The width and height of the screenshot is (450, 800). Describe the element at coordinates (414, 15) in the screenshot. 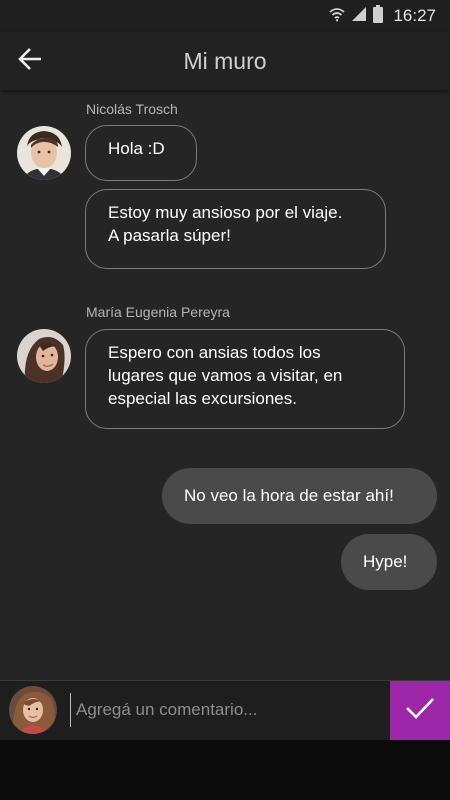

I see `status-time: 16:27` at that location.